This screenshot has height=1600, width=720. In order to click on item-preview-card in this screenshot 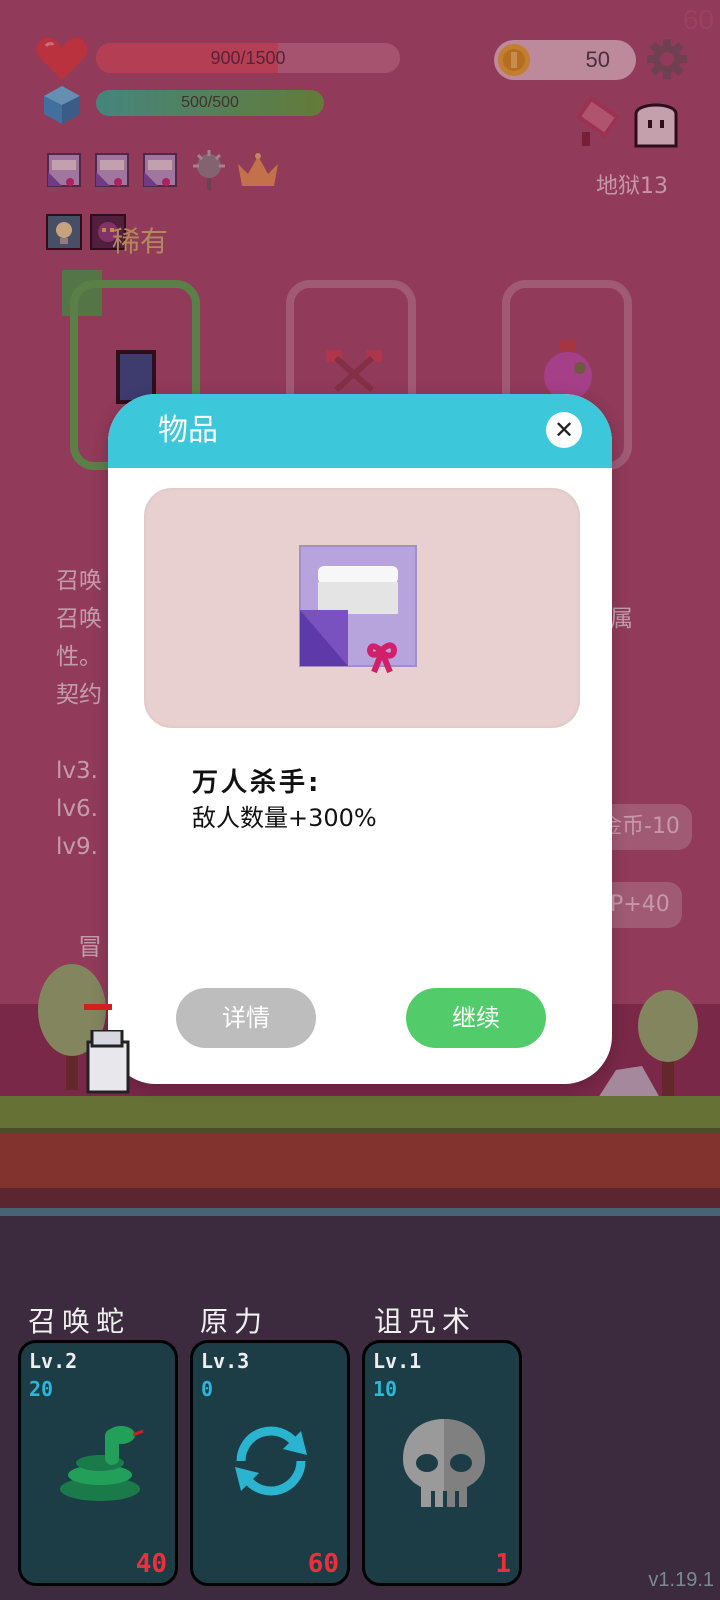, I will do `click(362, 608)`.